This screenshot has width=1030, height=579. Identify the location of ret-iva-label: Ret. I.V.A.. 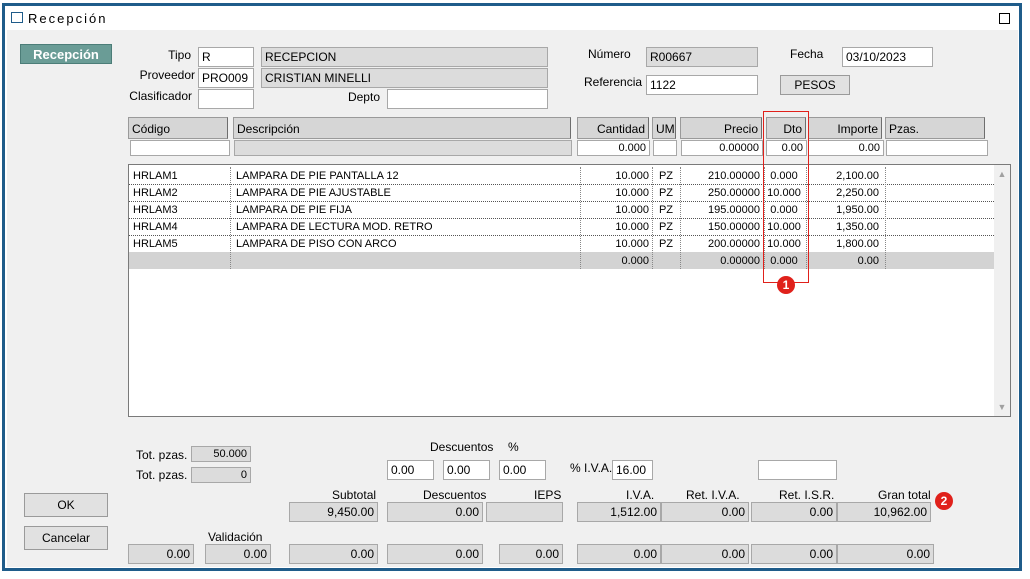
(713, 495).